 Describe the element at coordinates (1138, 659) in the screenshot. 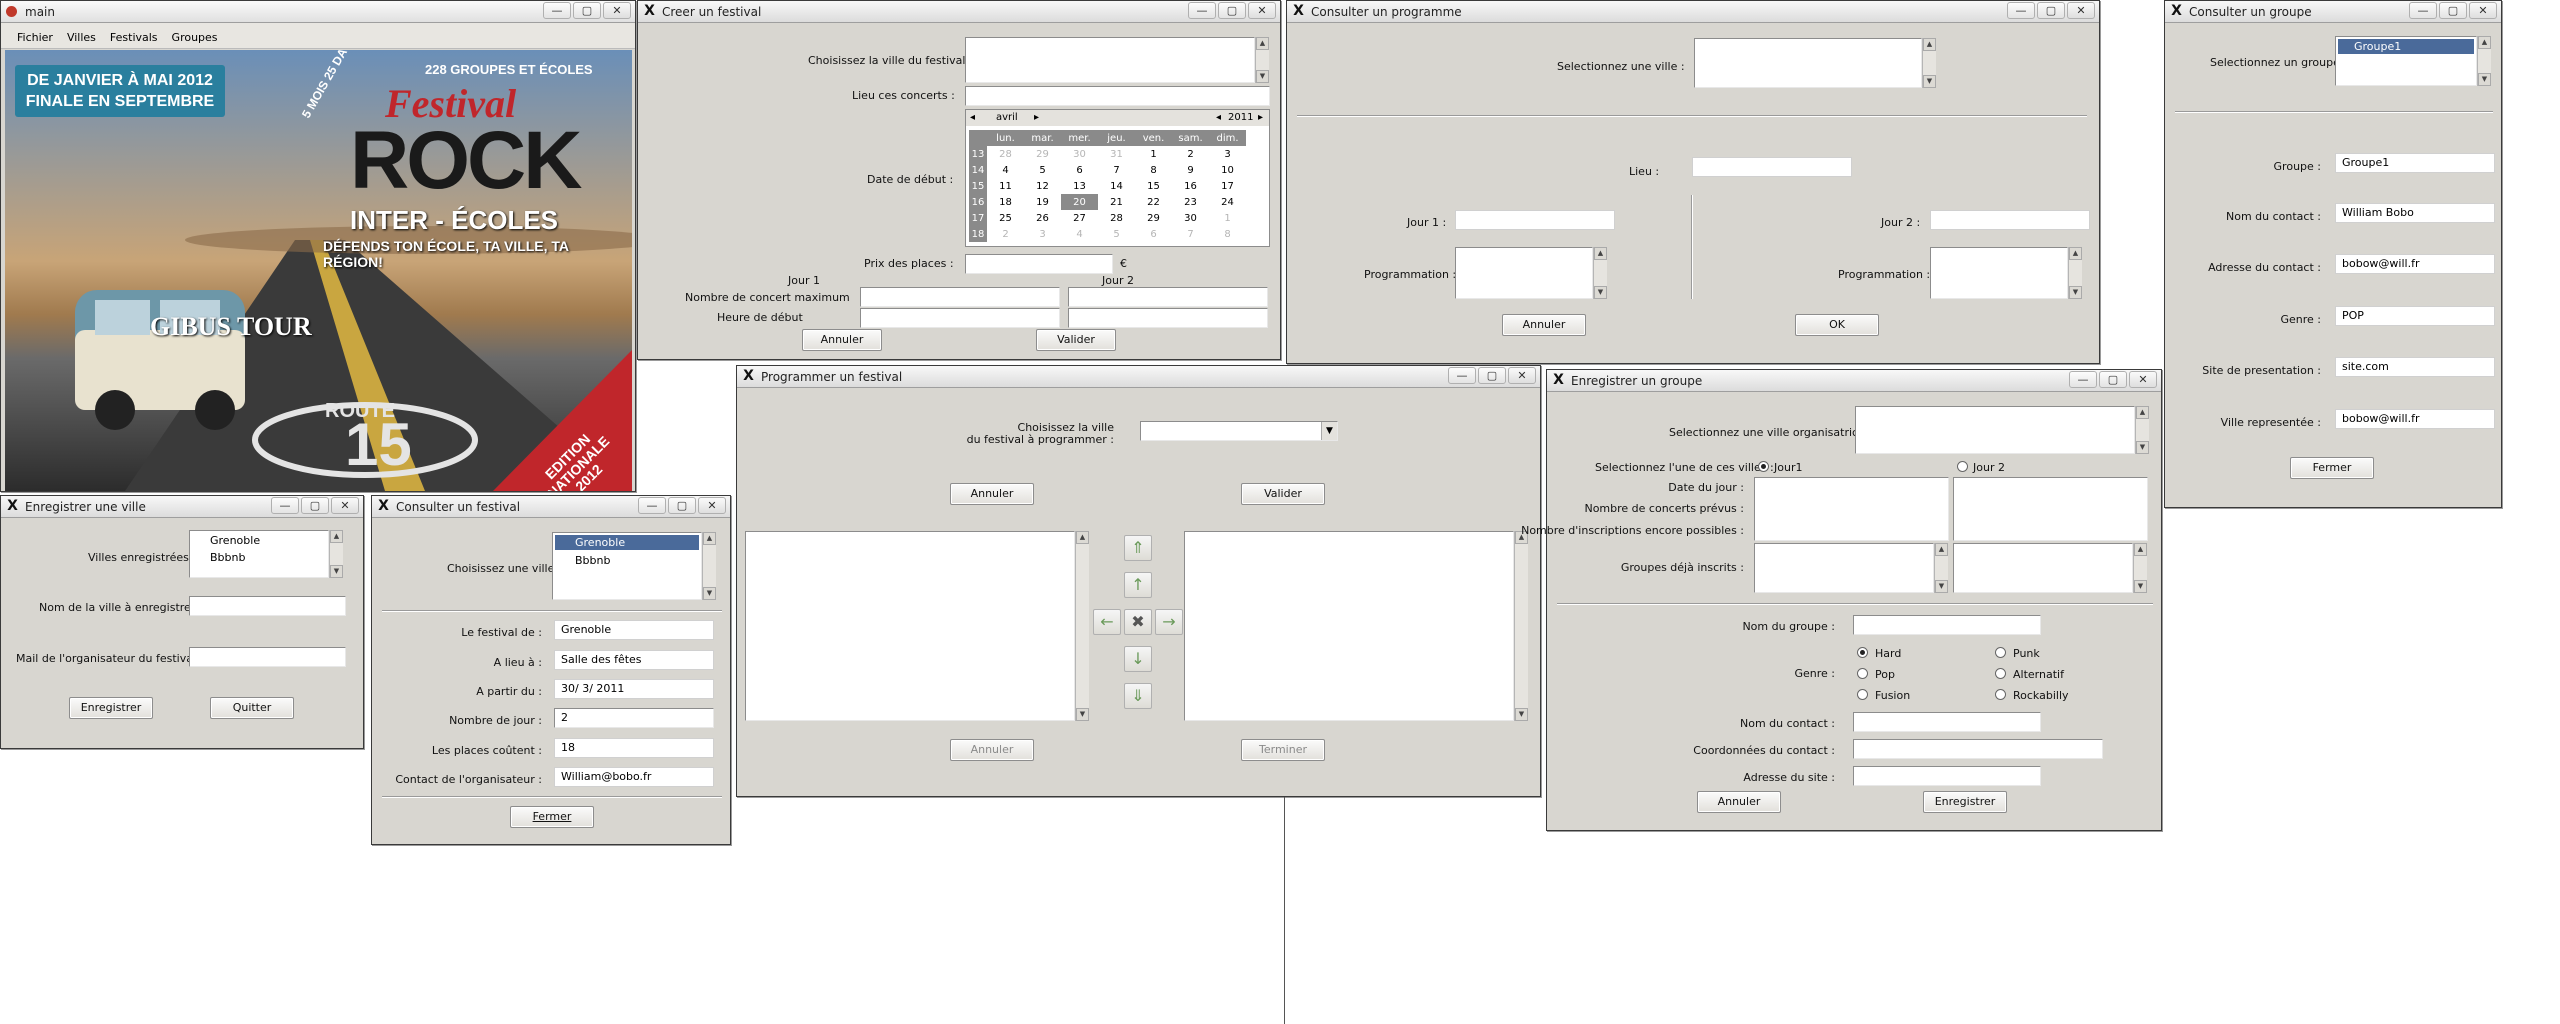

I see `move-down-icon: ↓` at that location.